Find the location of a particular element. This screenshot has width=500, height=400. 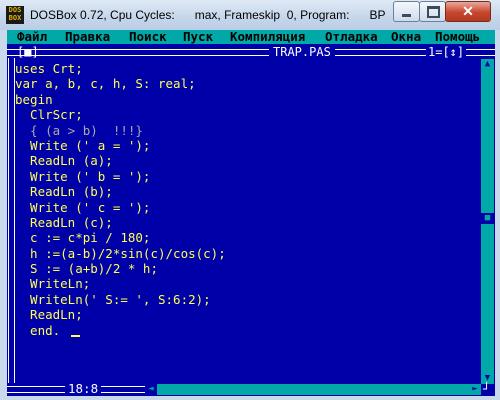

editor-close-box: [■] is located at coordinates (28, 52).